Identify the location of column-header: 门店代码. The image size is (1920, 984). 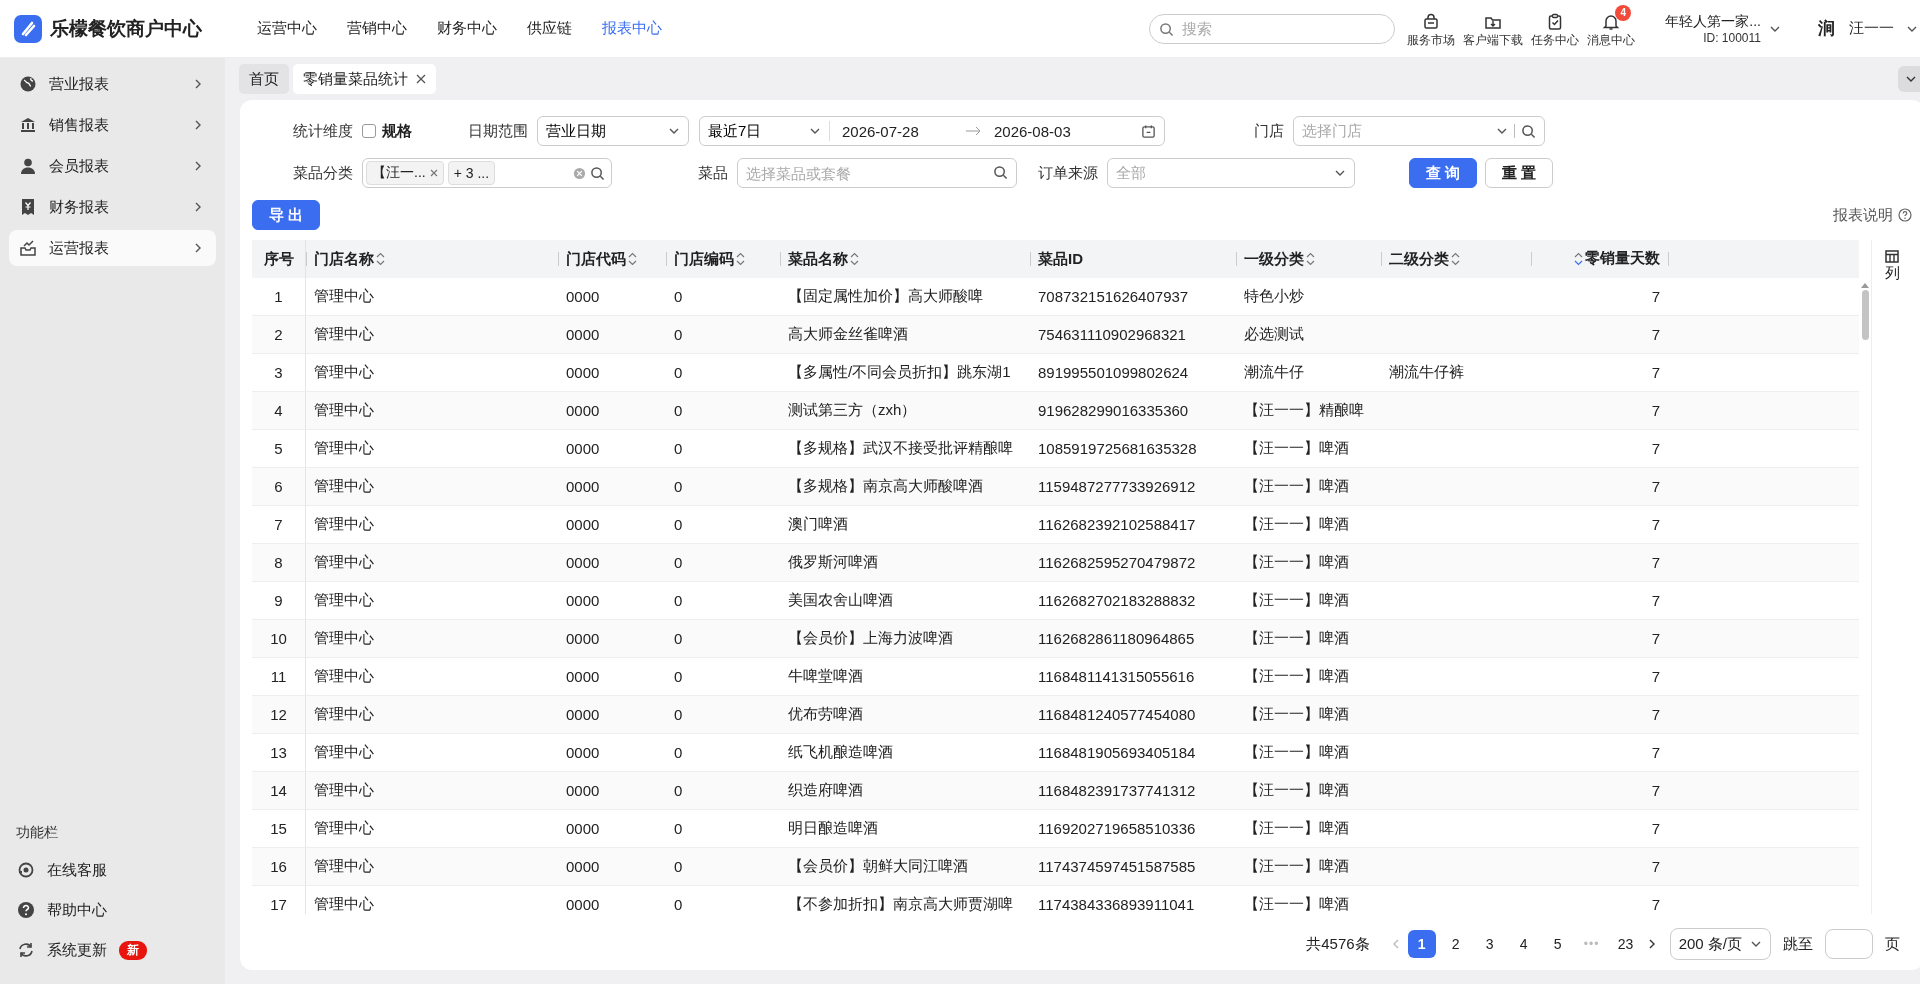
(612, 259).